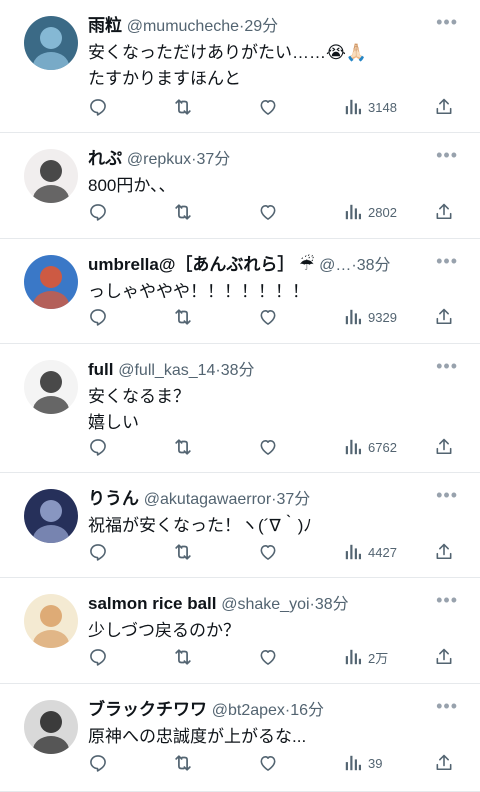 The image size is (480, 792). What do you see at coordinates (370, 317) in the screenshot?
I see `views-button: 9329` at bounding box center [370, 317].